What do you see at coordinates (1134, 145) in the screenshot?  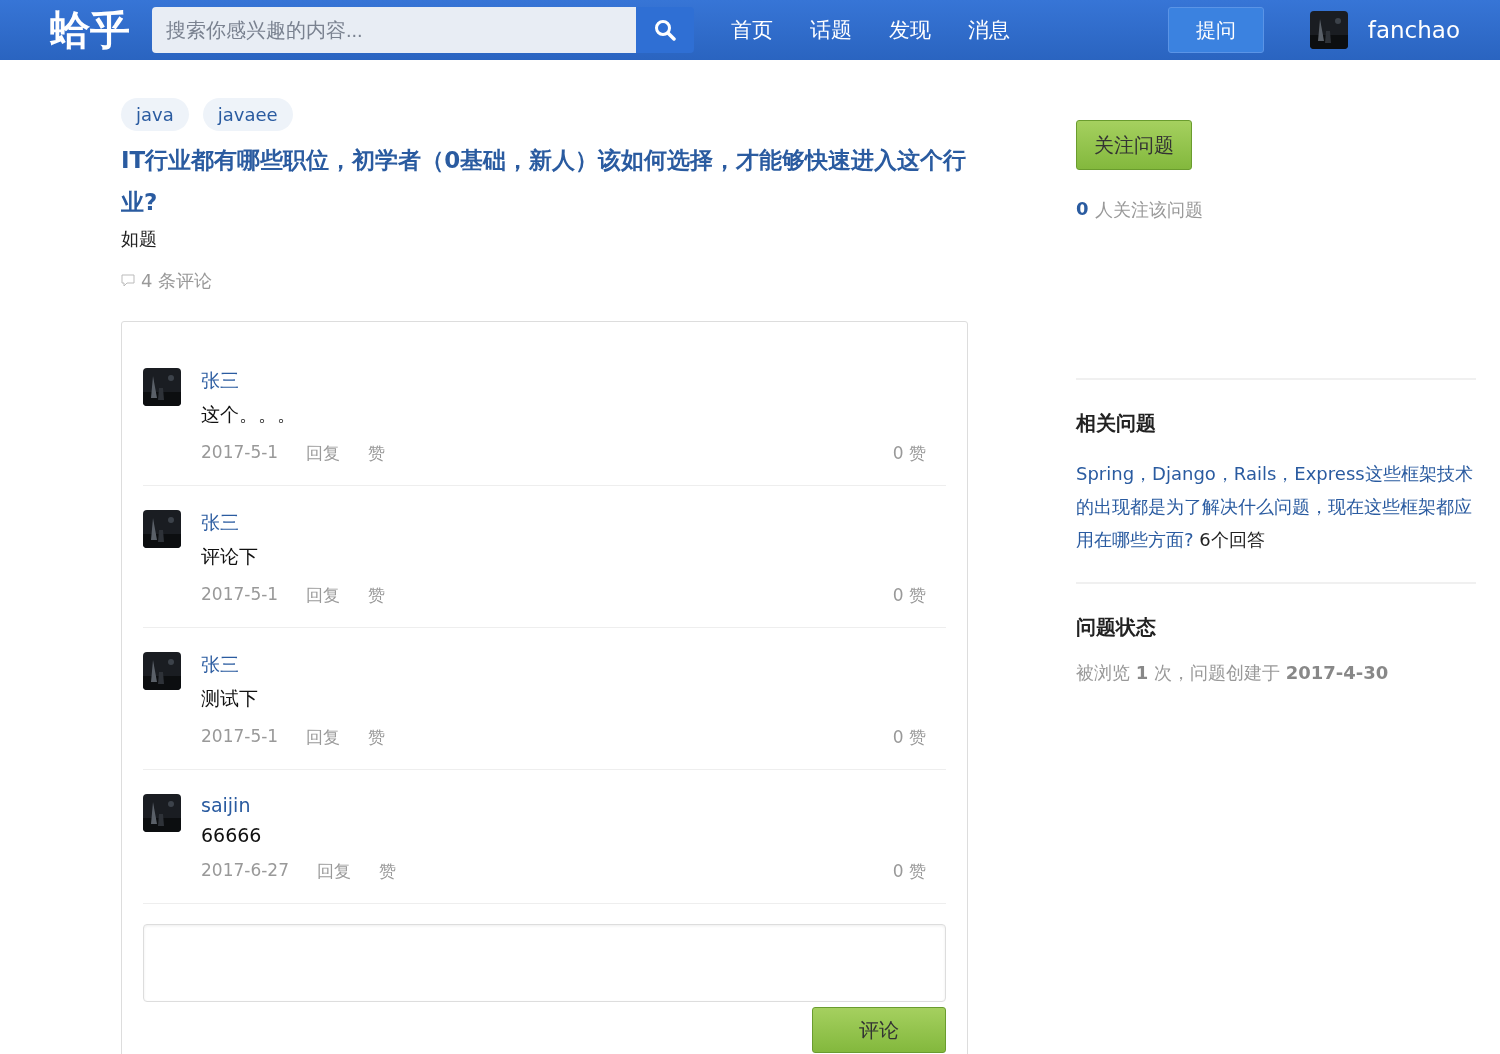 I see `follow-button: 关注问题` at bounding box center [1134, 145].